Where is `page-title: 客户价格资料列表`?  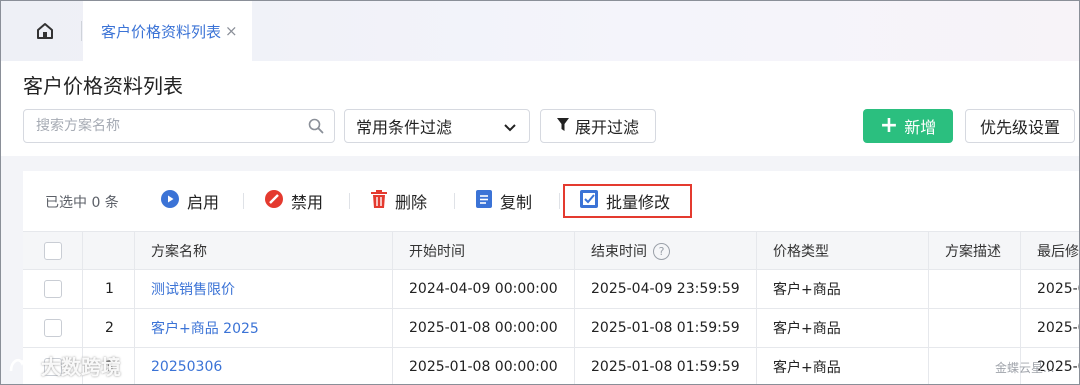 page-title: 客户价格资料列表 is located at coordinates (103, 86).